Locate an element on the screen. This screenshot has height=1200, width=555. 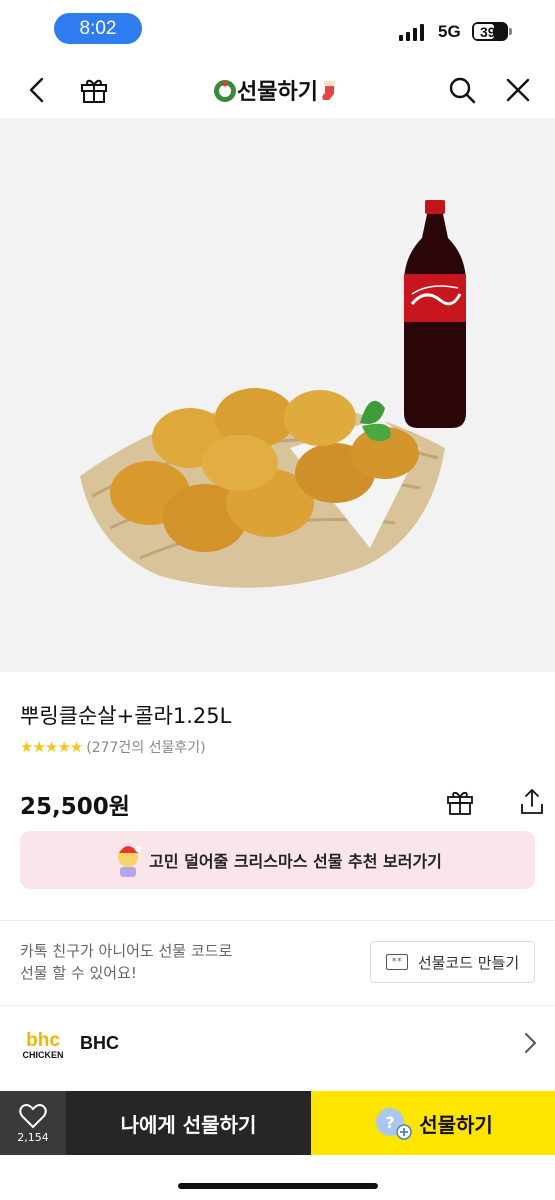
price: 25,500원 is located at coordinates (75, 807).